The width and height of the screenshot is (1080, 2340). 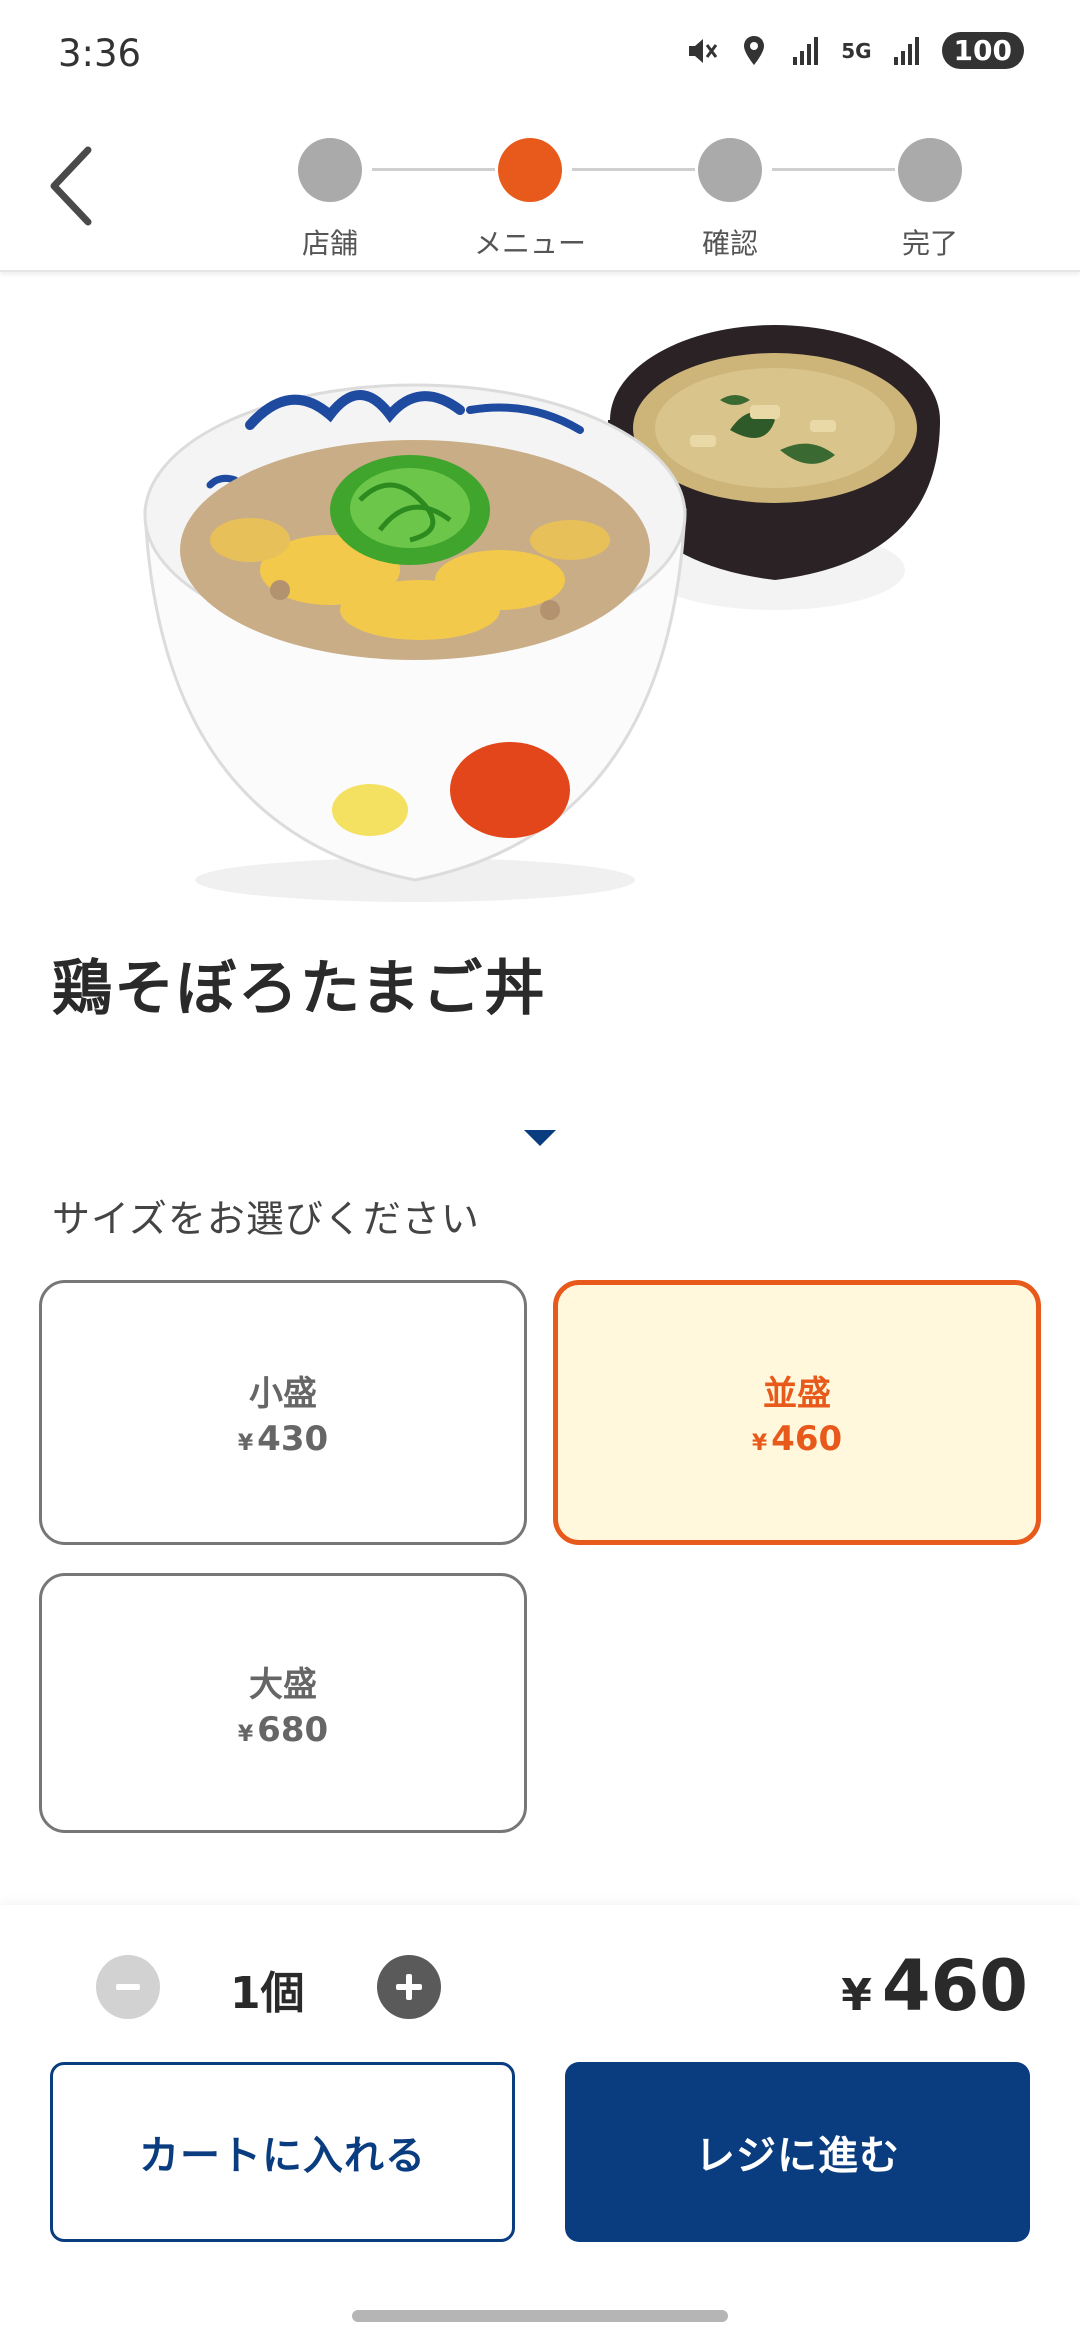 I want to click on size-price: ¥680, so click(x=283, y=1730).